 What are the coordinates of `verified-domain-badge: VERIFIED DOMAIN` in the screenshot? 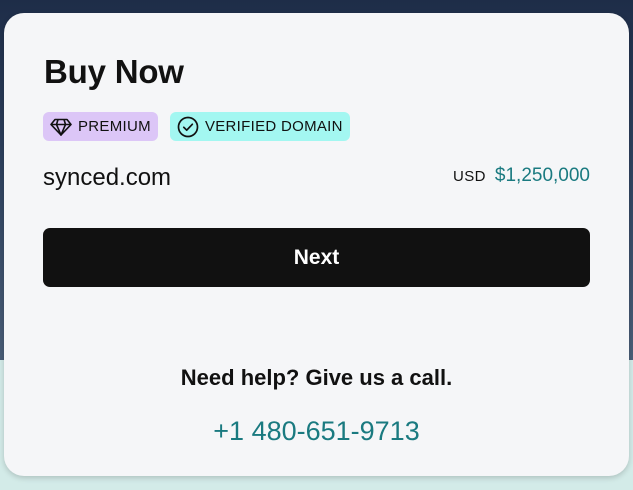 It's located at (259, 126).